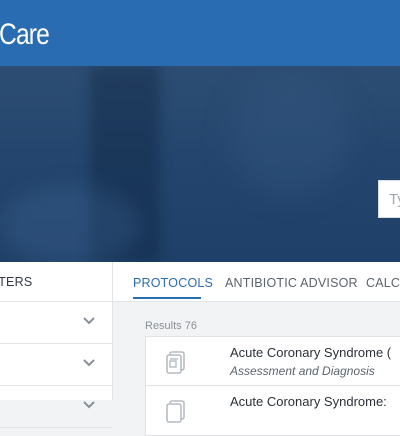  What do you see at coordinates (173, 283) in the screenshot?
I see `tab-protocols: PROTOCOLS` at bounding box center [173, 283].